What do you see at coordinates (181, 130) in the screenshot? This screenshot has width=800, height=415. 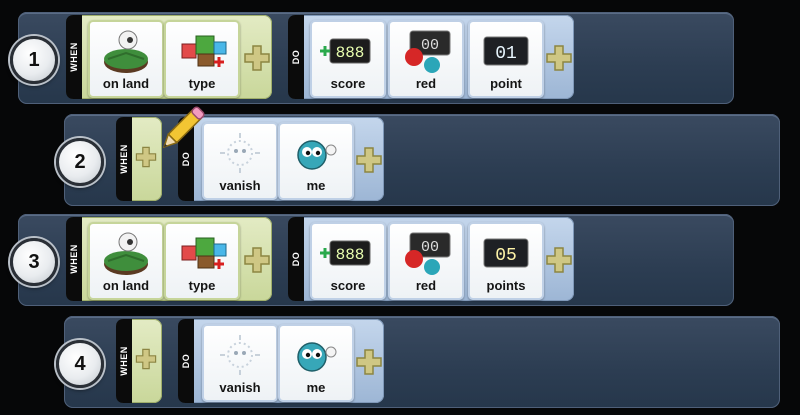 I see `pencil-cursor-icon` at bounding box center [181, 130].